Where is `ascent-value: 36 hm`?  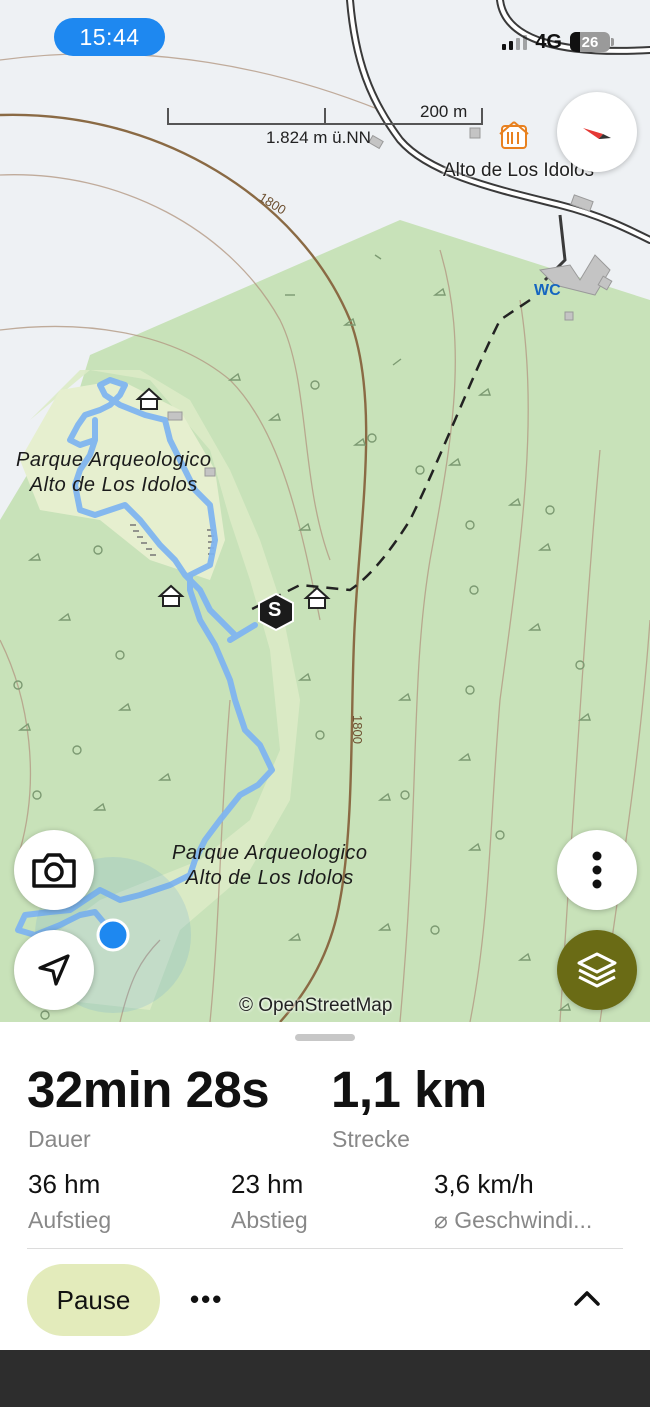 ascent-value: 36 hm is located at coordinates (64, 1184).